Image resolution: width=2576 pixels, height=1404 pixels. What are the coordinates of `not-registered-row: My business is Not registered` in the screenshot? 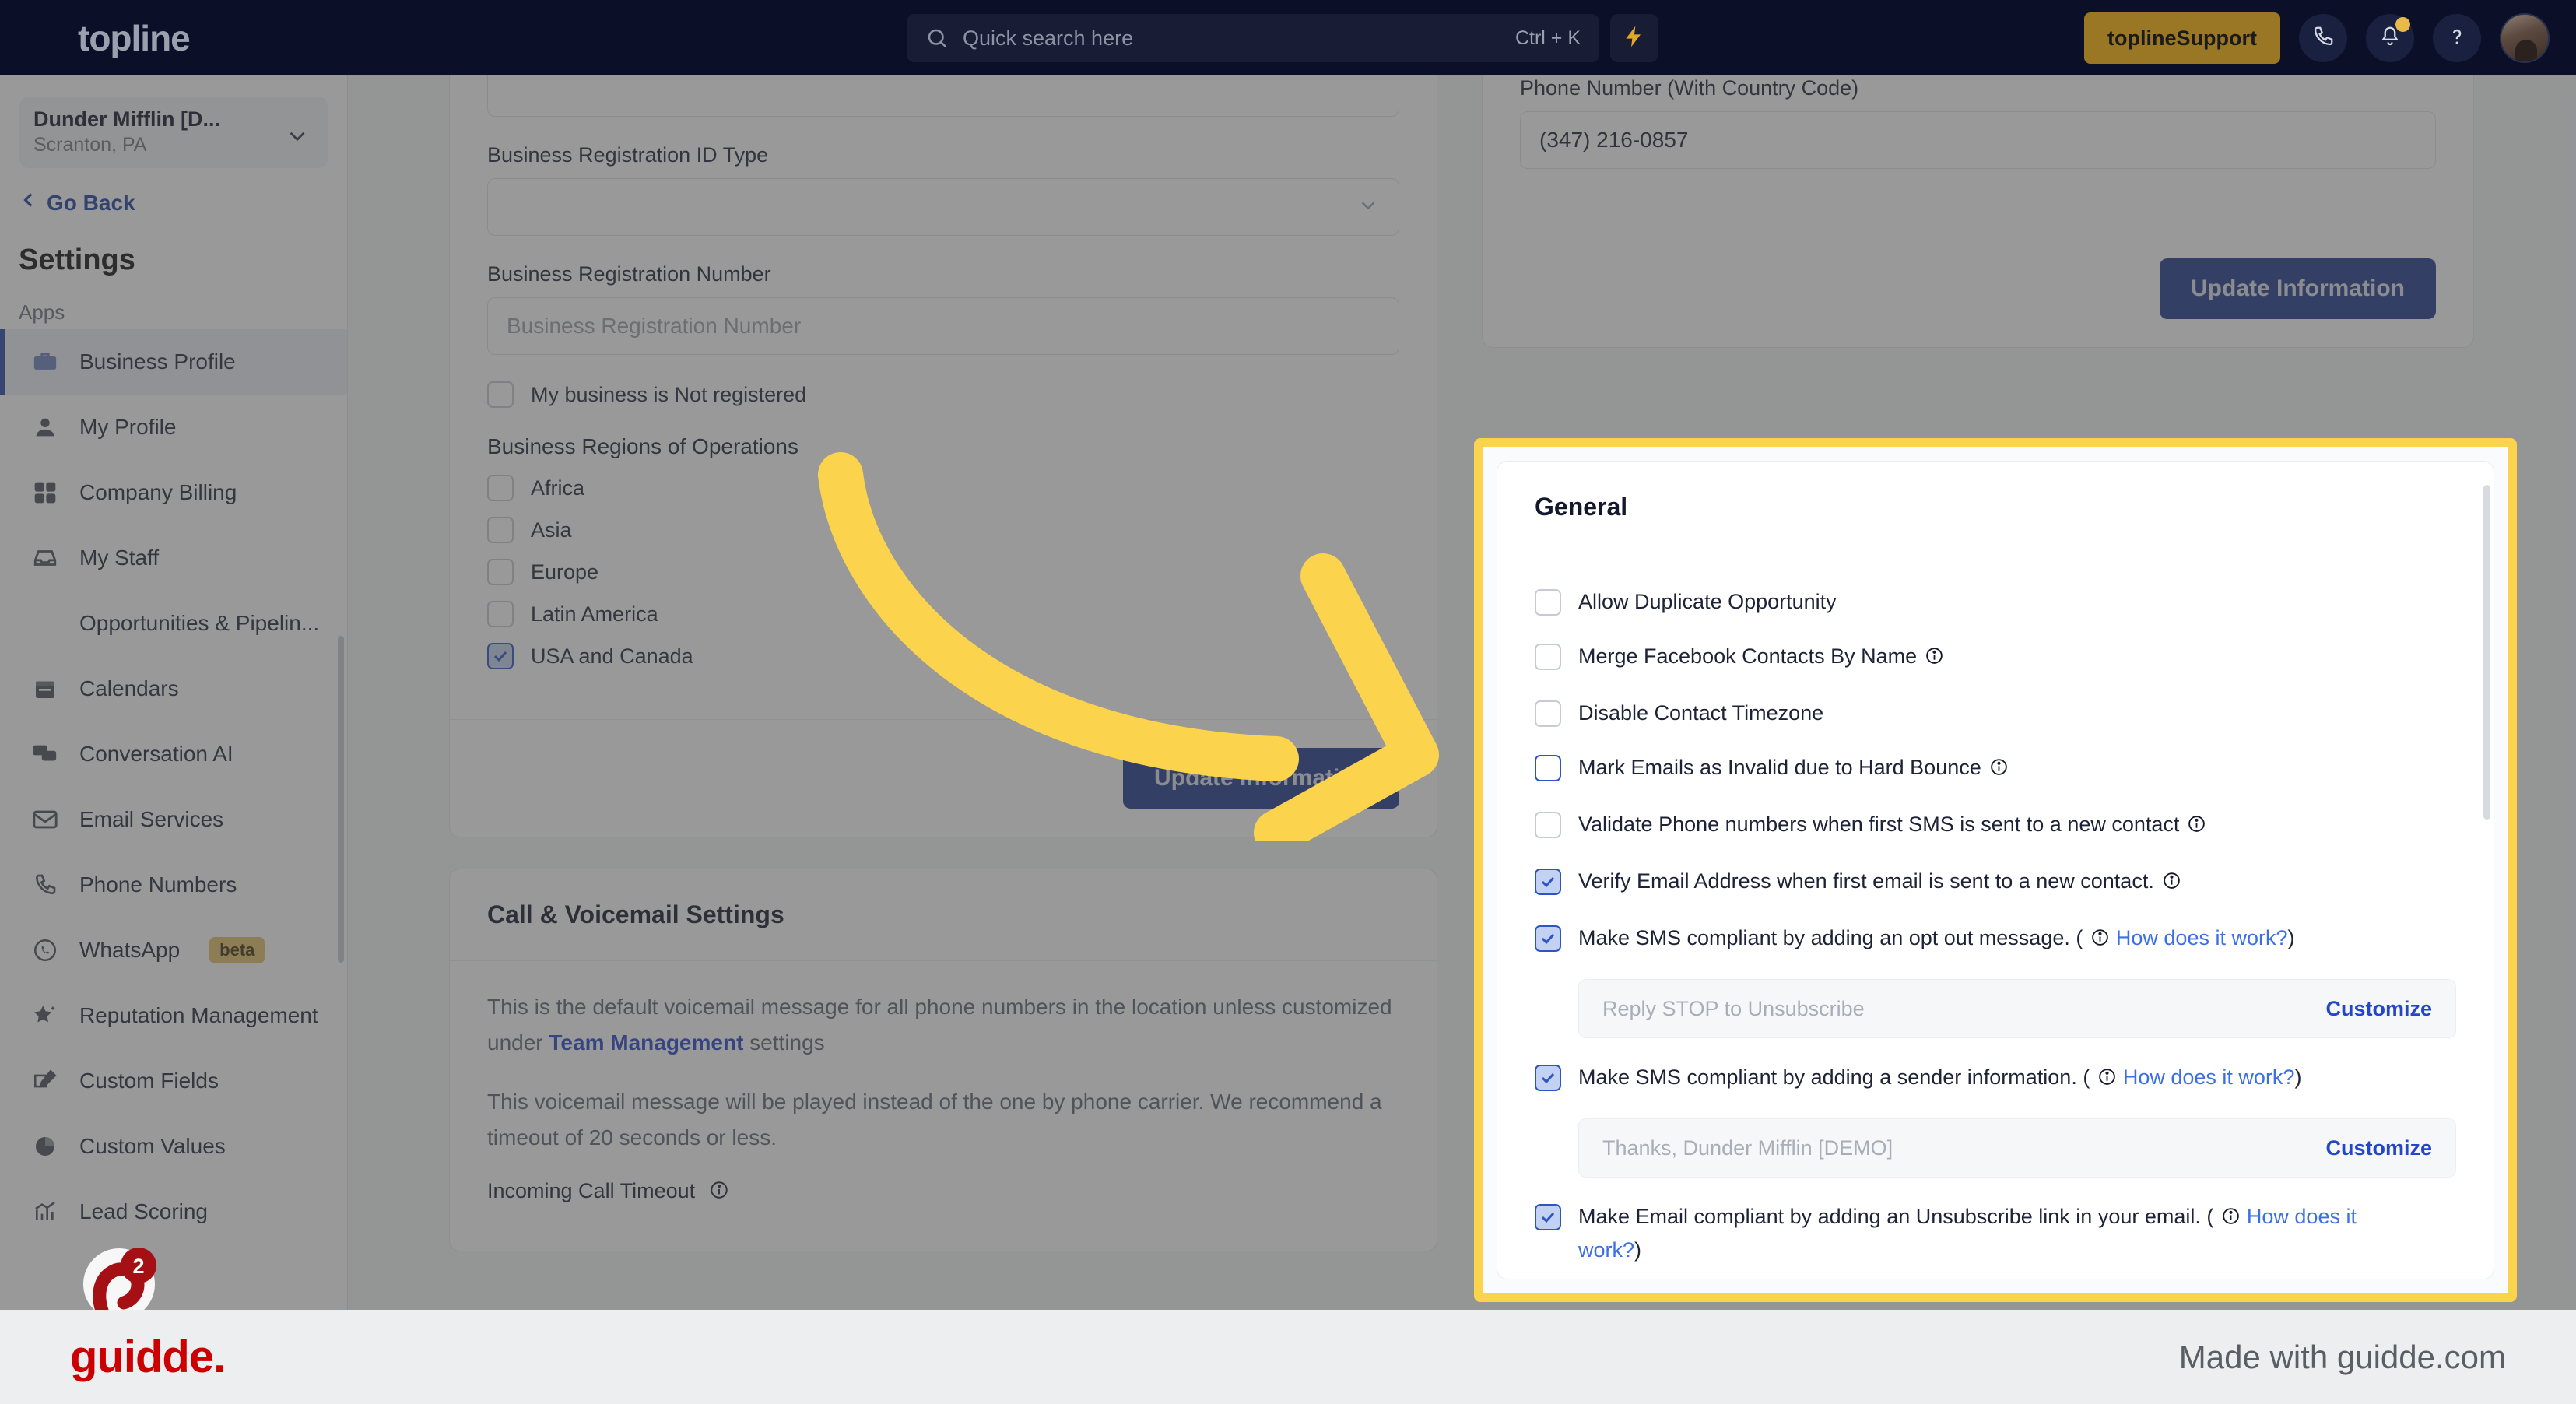 It's located at (943, 394).